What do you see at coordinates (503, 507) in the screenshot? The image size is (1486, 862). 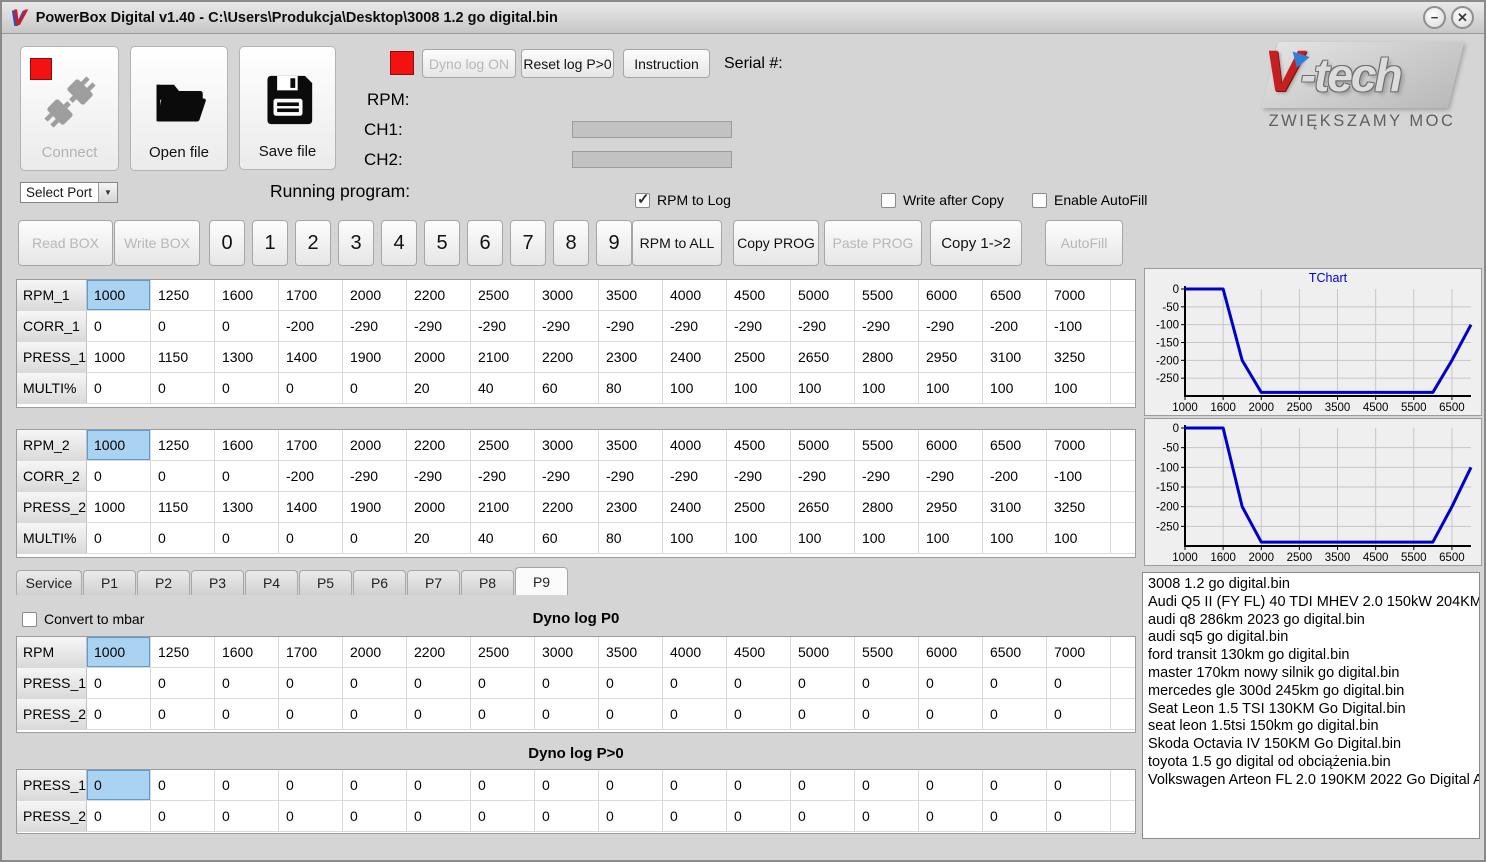 I see `table-cell: 2100` at bounding box center [503, 507].